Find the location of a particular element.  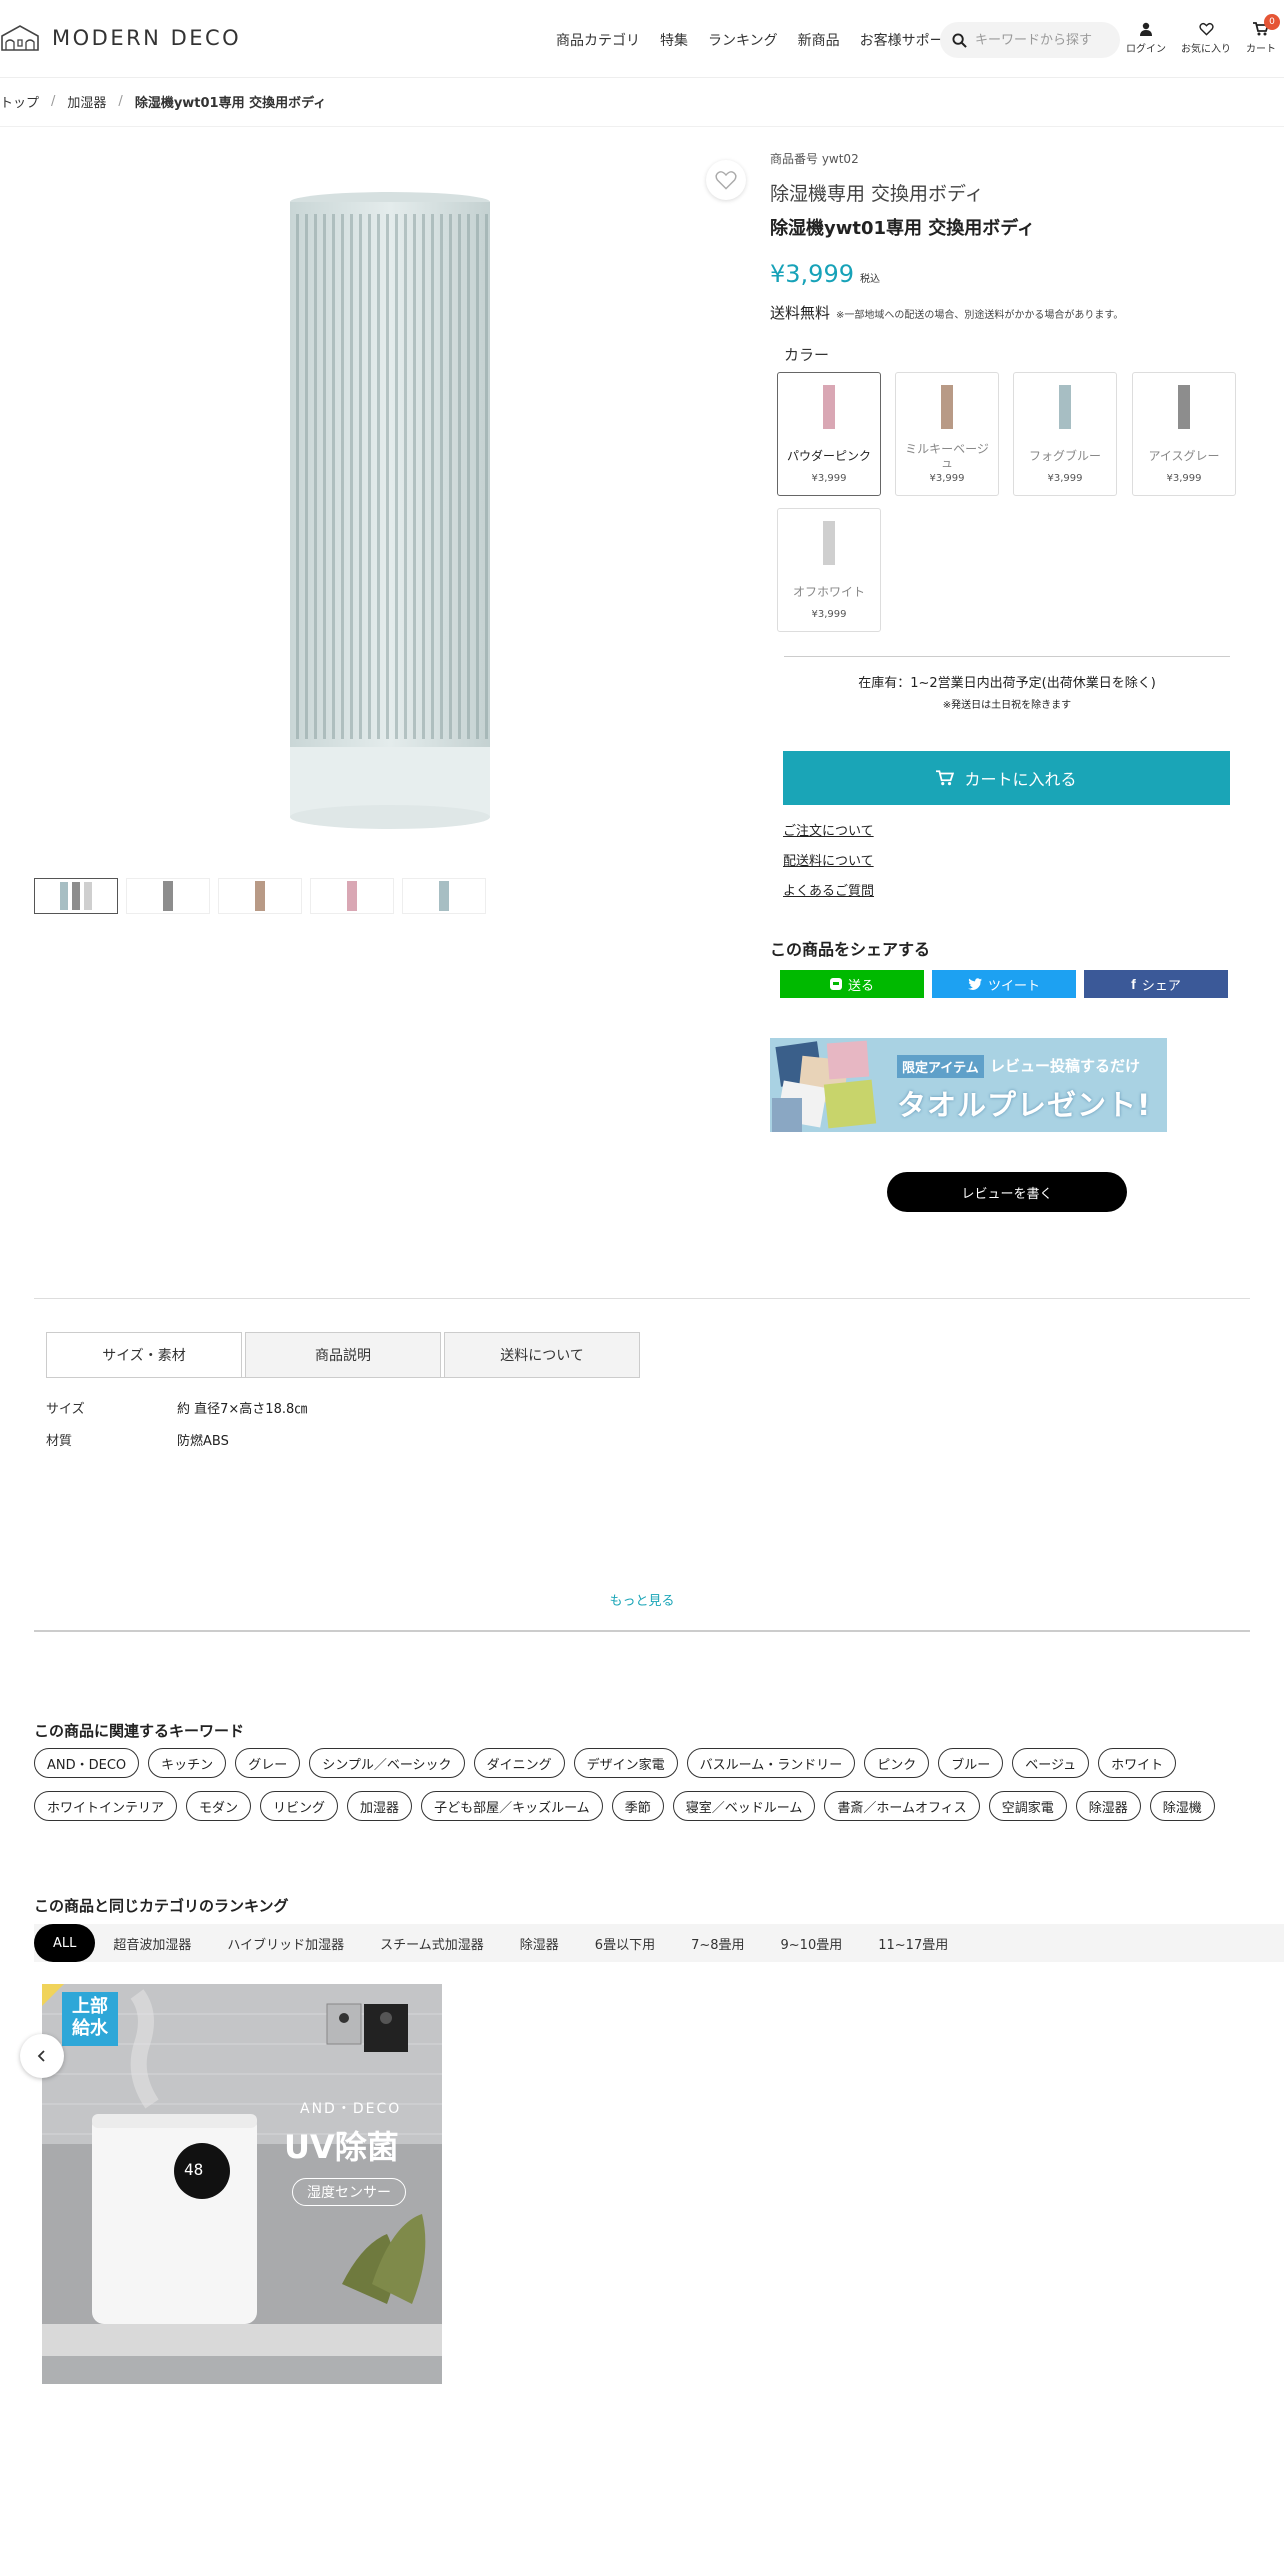

product-sku: 商品番号 ywt02 is located at coordinates (814, 159).